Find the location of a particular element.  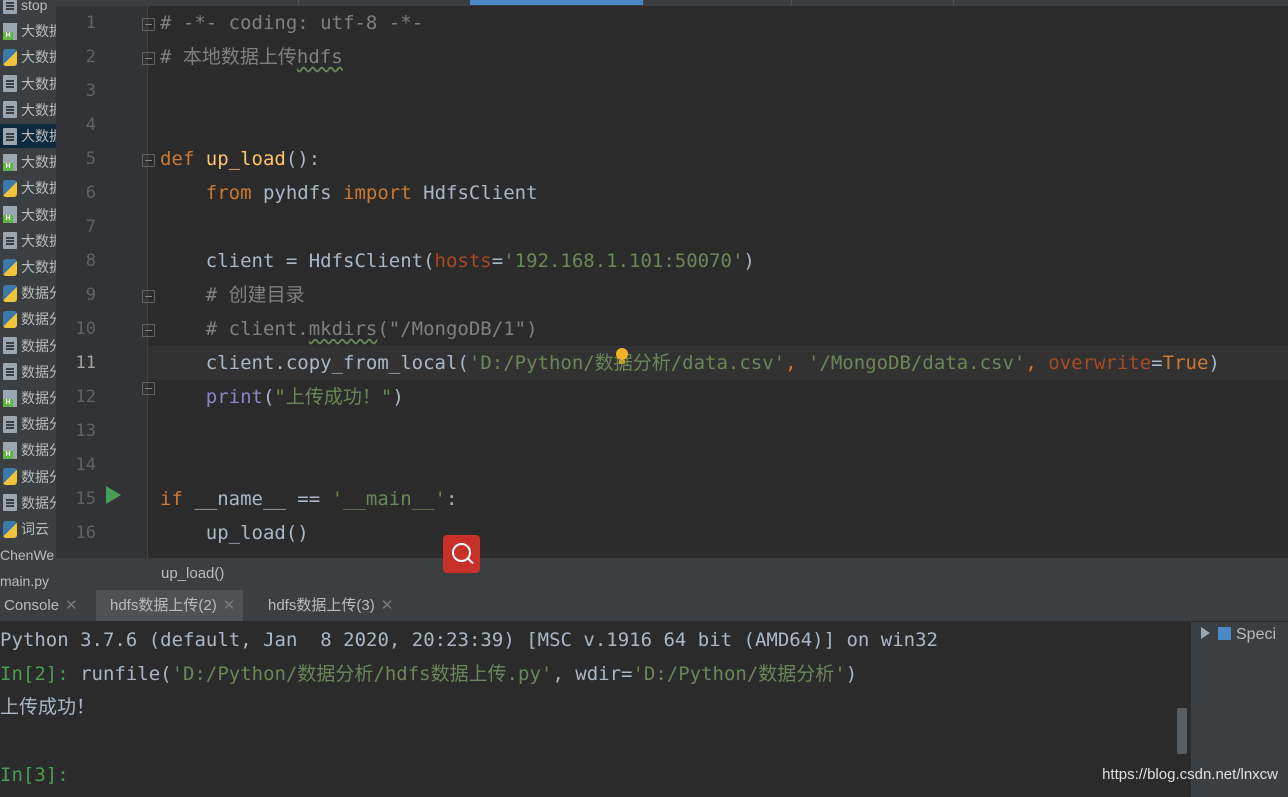

console-output: 上传成功！ is located at coordinates (48, 707).